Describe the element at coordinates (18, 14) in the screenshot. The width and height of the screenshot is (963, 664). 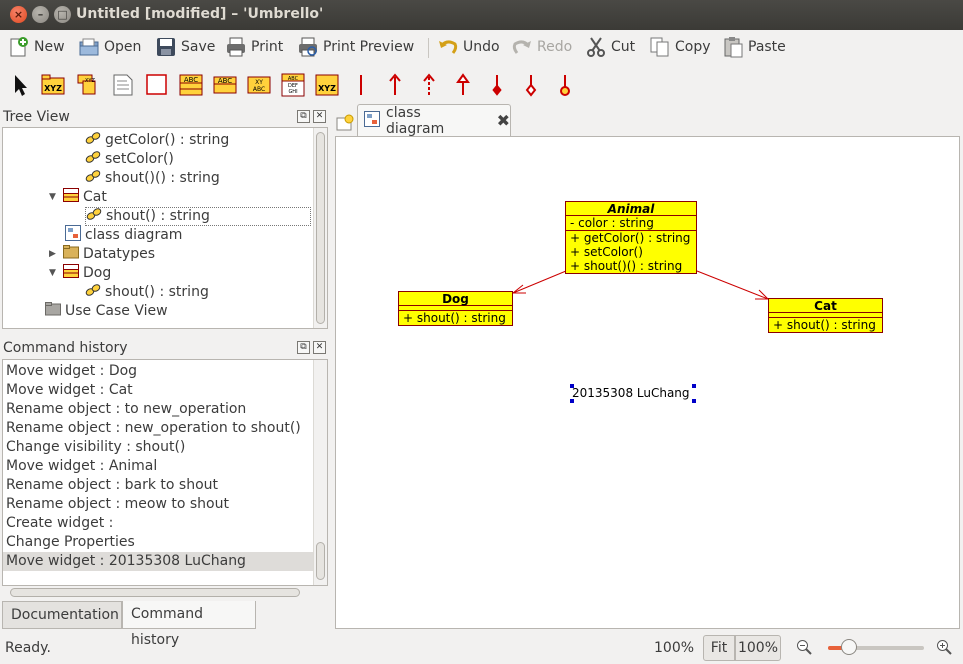
I see `close-window-button: ×` at that location.